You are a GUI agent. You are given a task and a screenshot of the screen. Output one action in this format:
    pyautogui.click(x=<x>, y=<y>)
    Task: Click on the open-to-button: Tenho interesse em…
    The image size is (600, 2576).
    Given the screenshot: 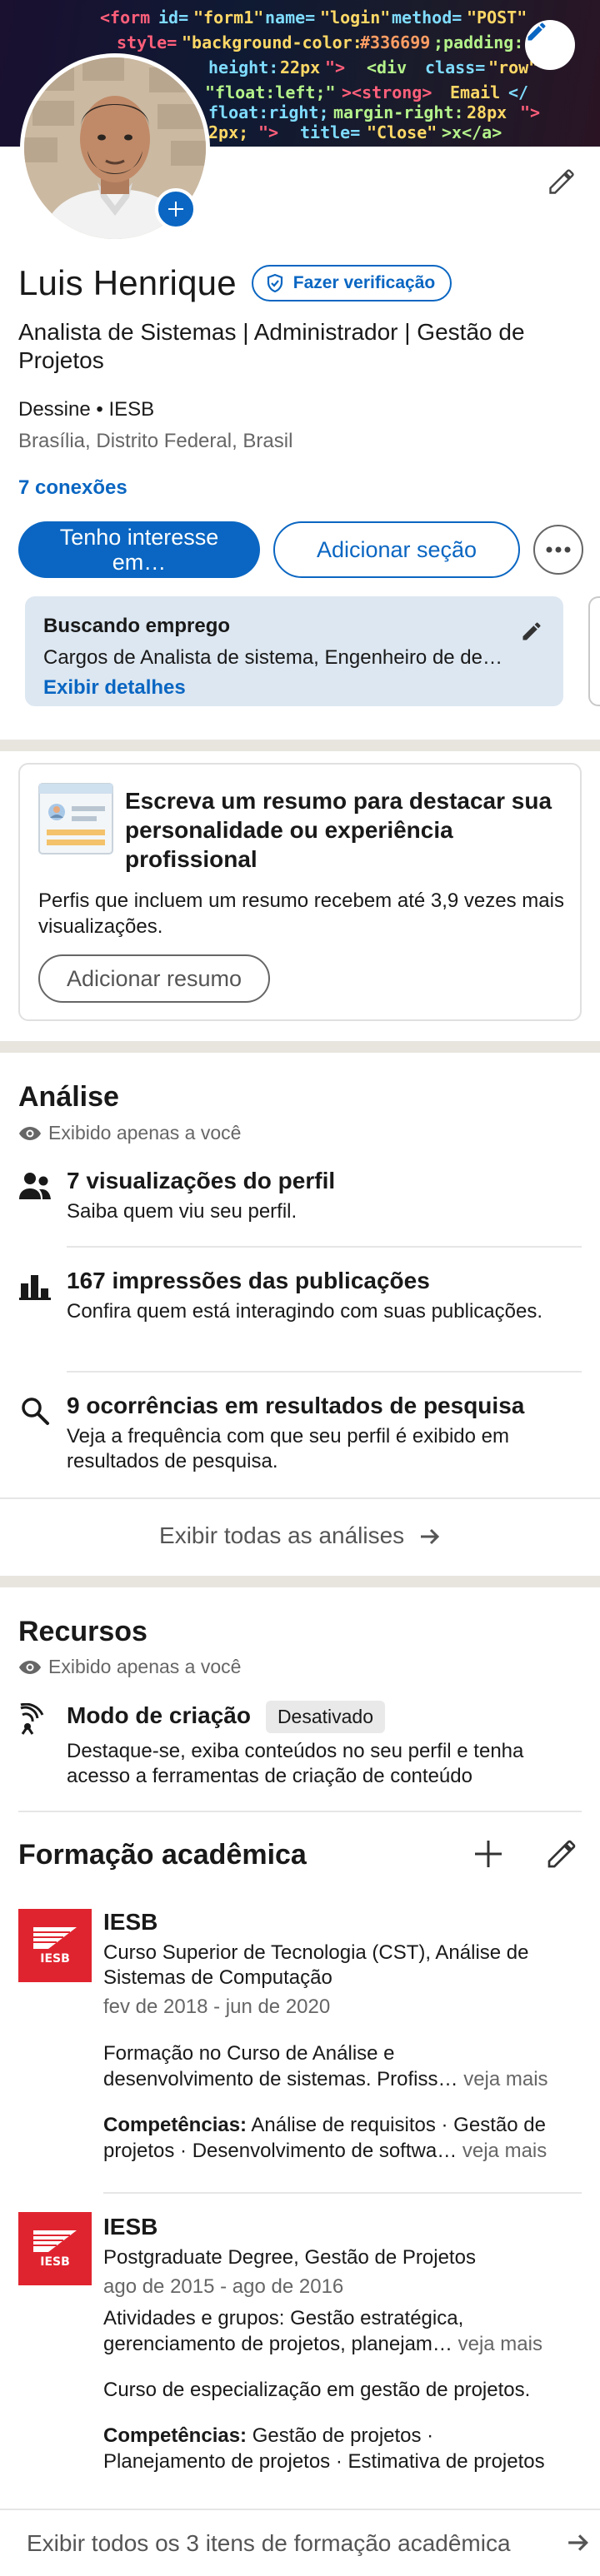 What is the action you would take?
    pyautogui.click(x=139, y=549)
    